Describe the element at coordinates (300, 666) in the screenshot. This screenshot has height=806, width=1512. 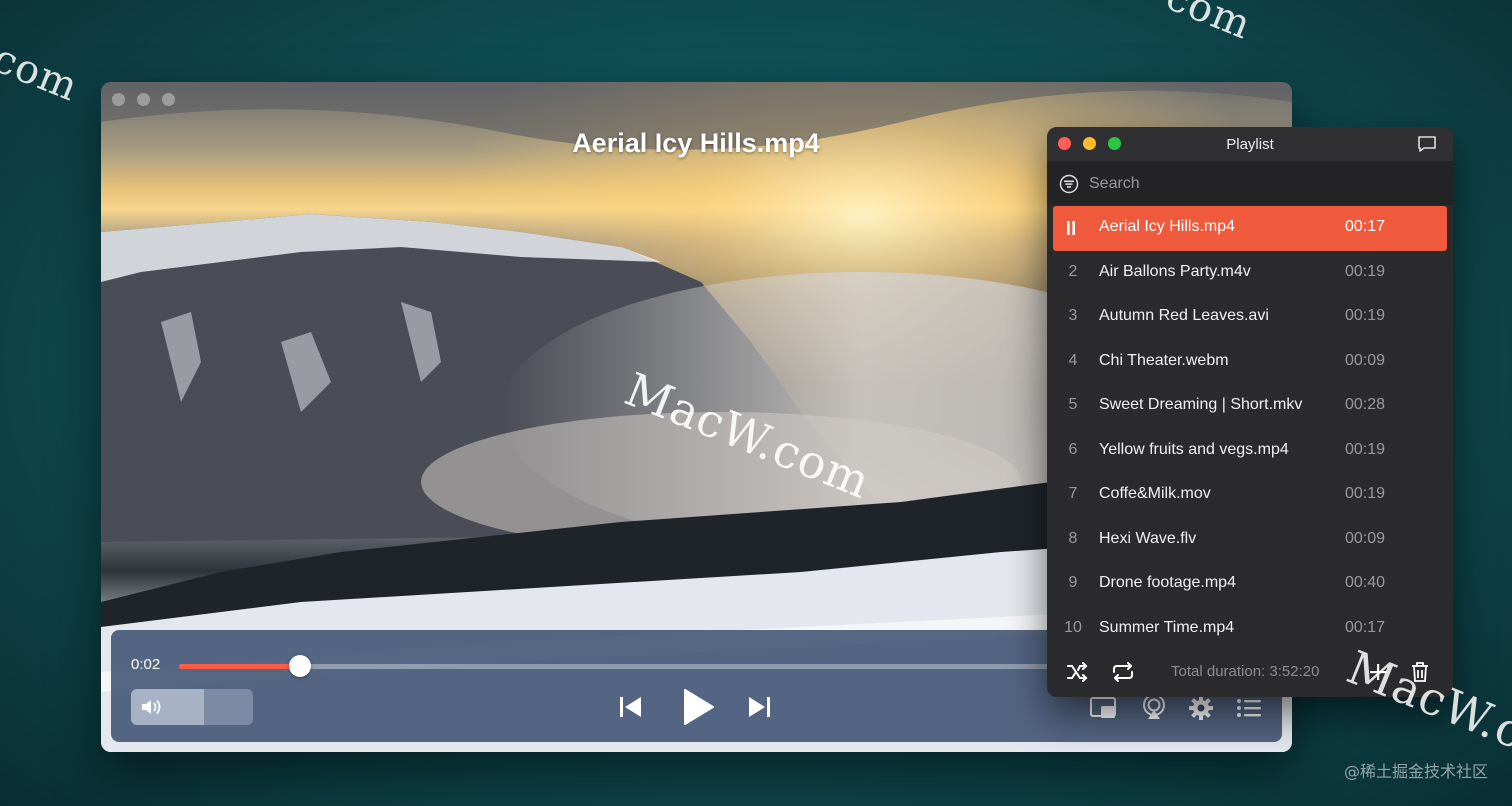
I see `progress-knob` at that location.